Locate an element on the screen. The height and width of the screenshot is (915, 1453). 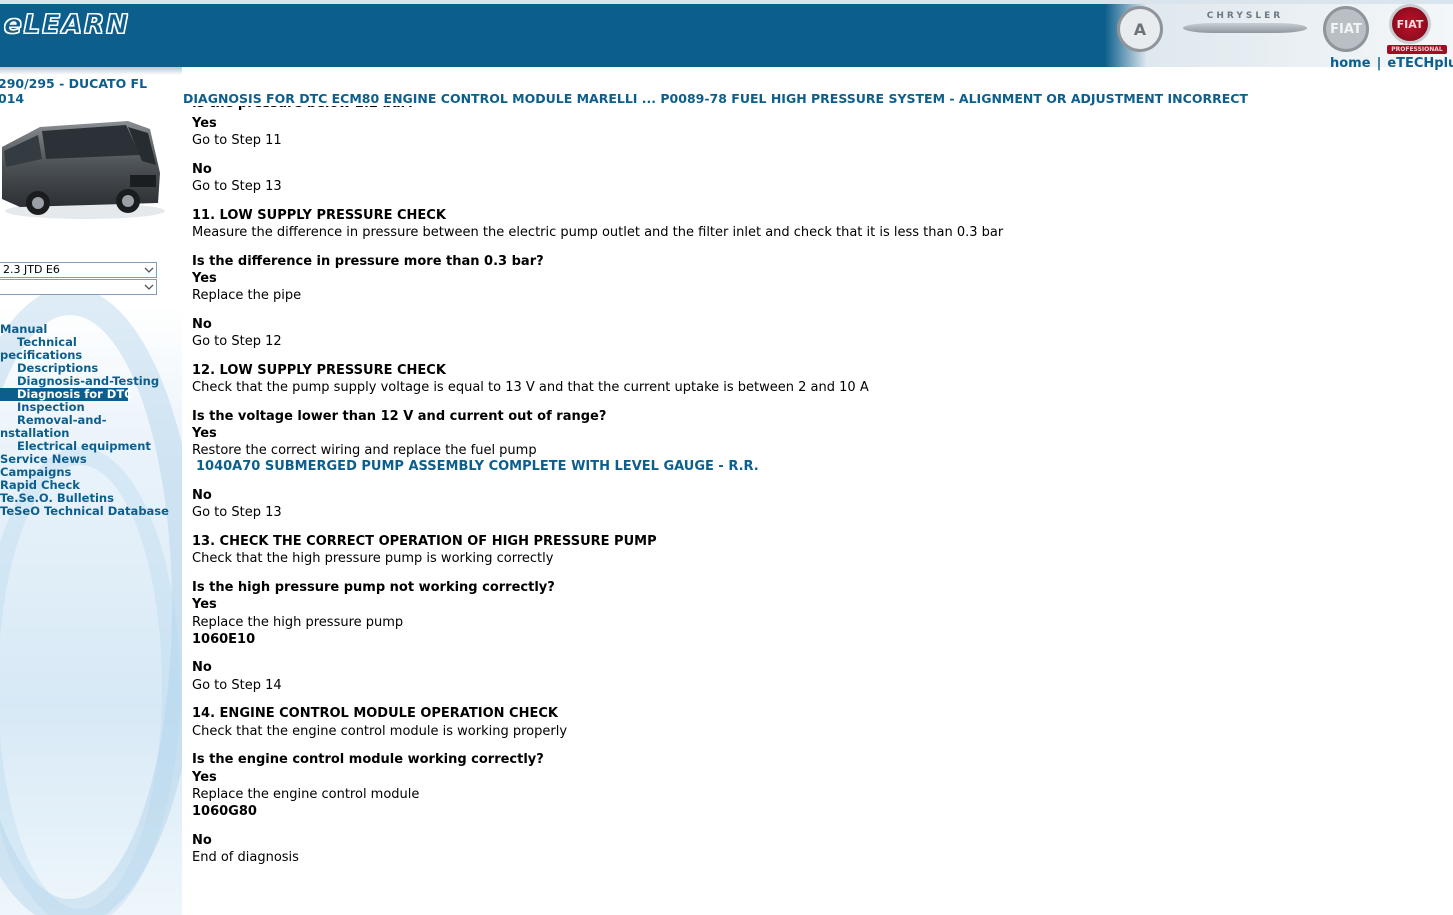
engine-select-value: 2.3 JTD E6 is located at coordinates (31, 269).